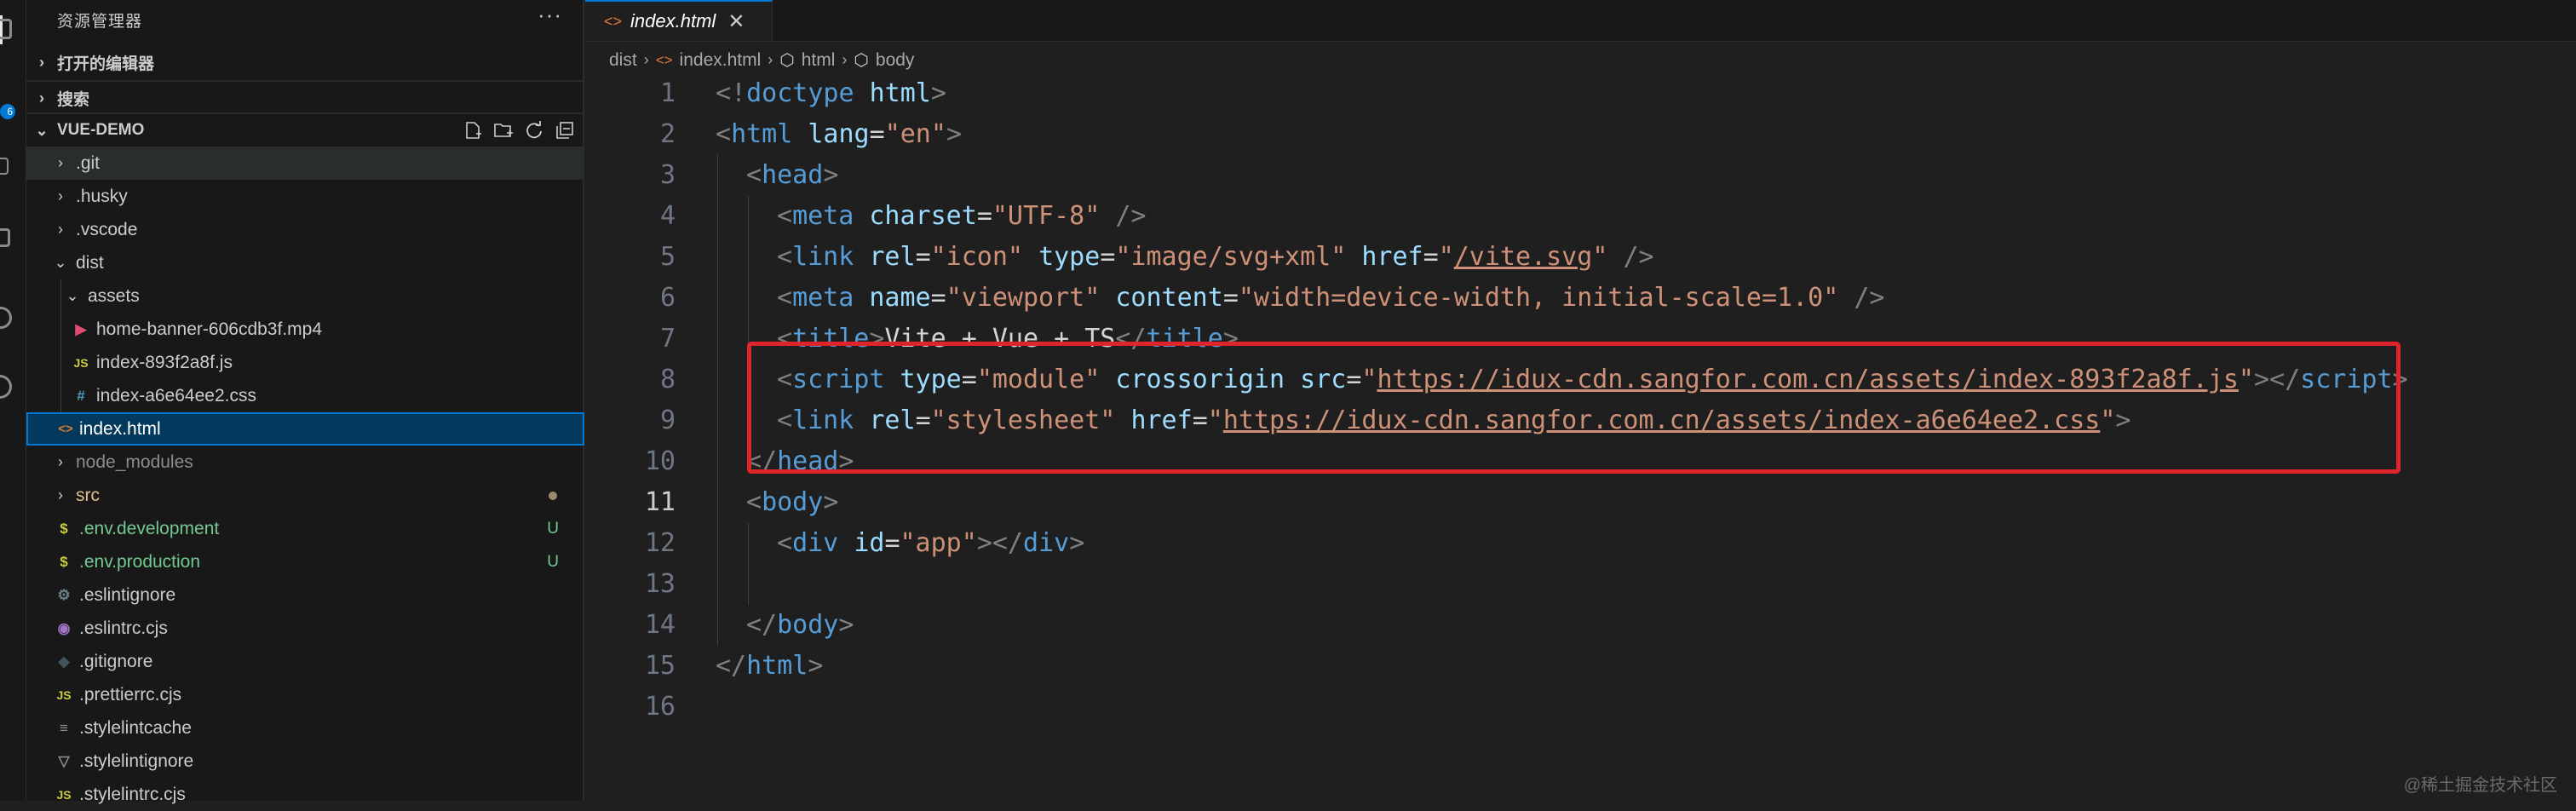 This screenshot has width=2576, height=811. What do you see at coordinates (1231, 257) in the screenshot?
I see `code-token: "image/svg+xml"` at bounding box center [1231, 257].